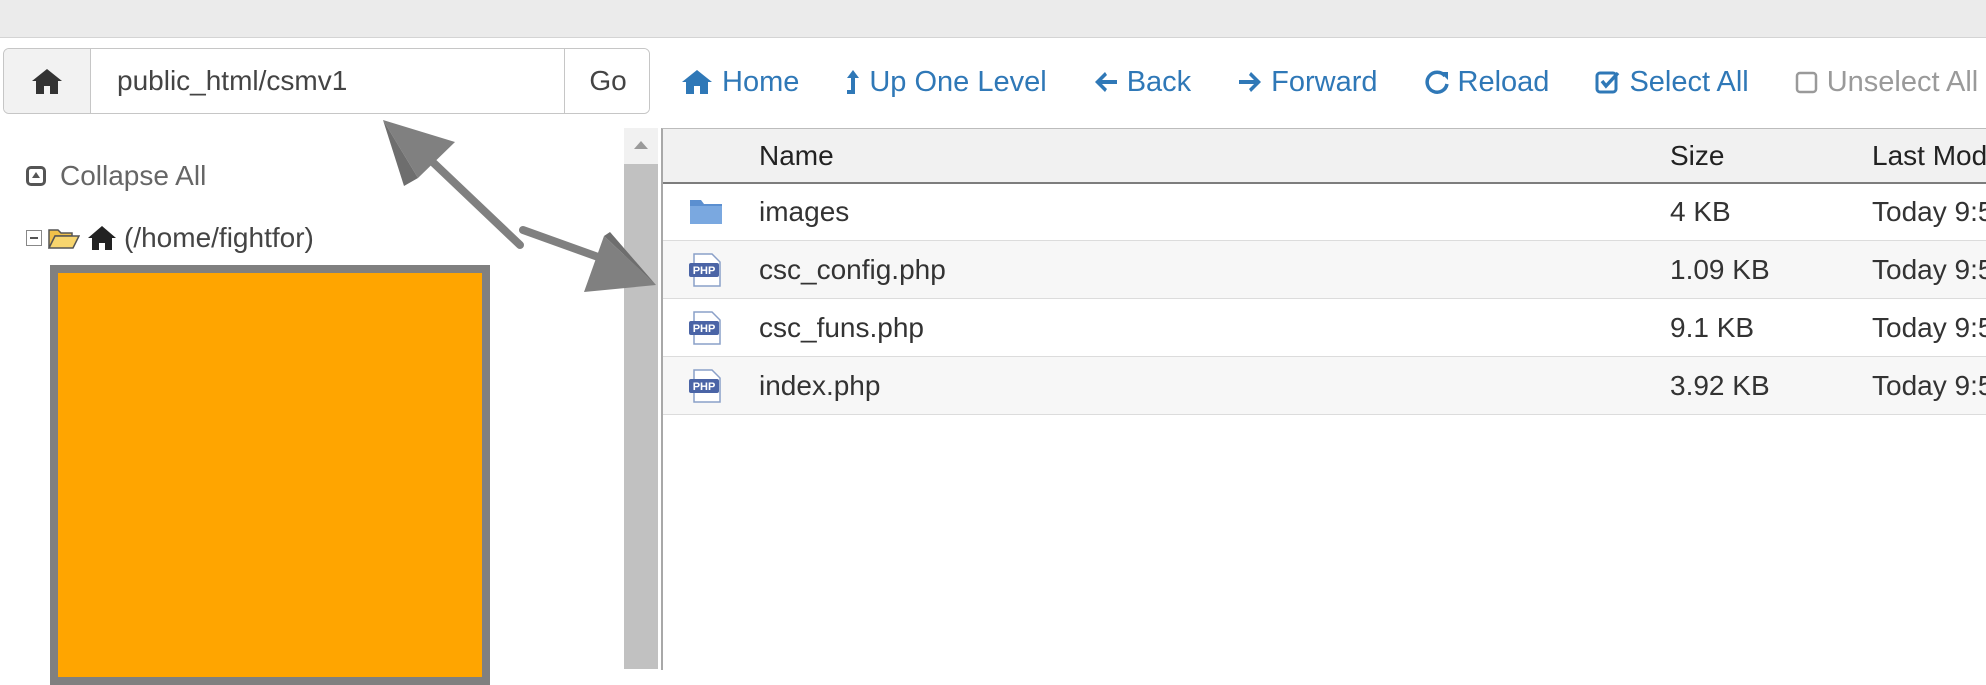  What do you see at coordinates (1105, 82) in the screenshot?
I see `arrow-left-icon` at bounding box center [1105, 82].